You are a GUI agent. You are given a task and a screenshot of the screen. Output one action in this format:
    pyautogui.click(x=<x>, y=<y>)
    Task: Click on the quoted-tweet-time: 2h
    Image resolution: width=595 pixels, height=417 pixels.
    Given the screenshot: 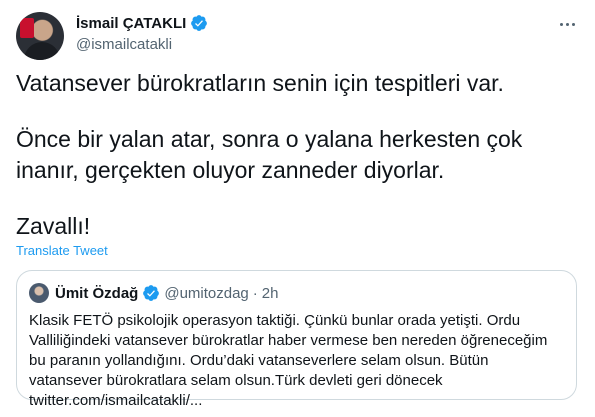 What is the action you would take?
    pyautogui.click(x=270, y=293)
    